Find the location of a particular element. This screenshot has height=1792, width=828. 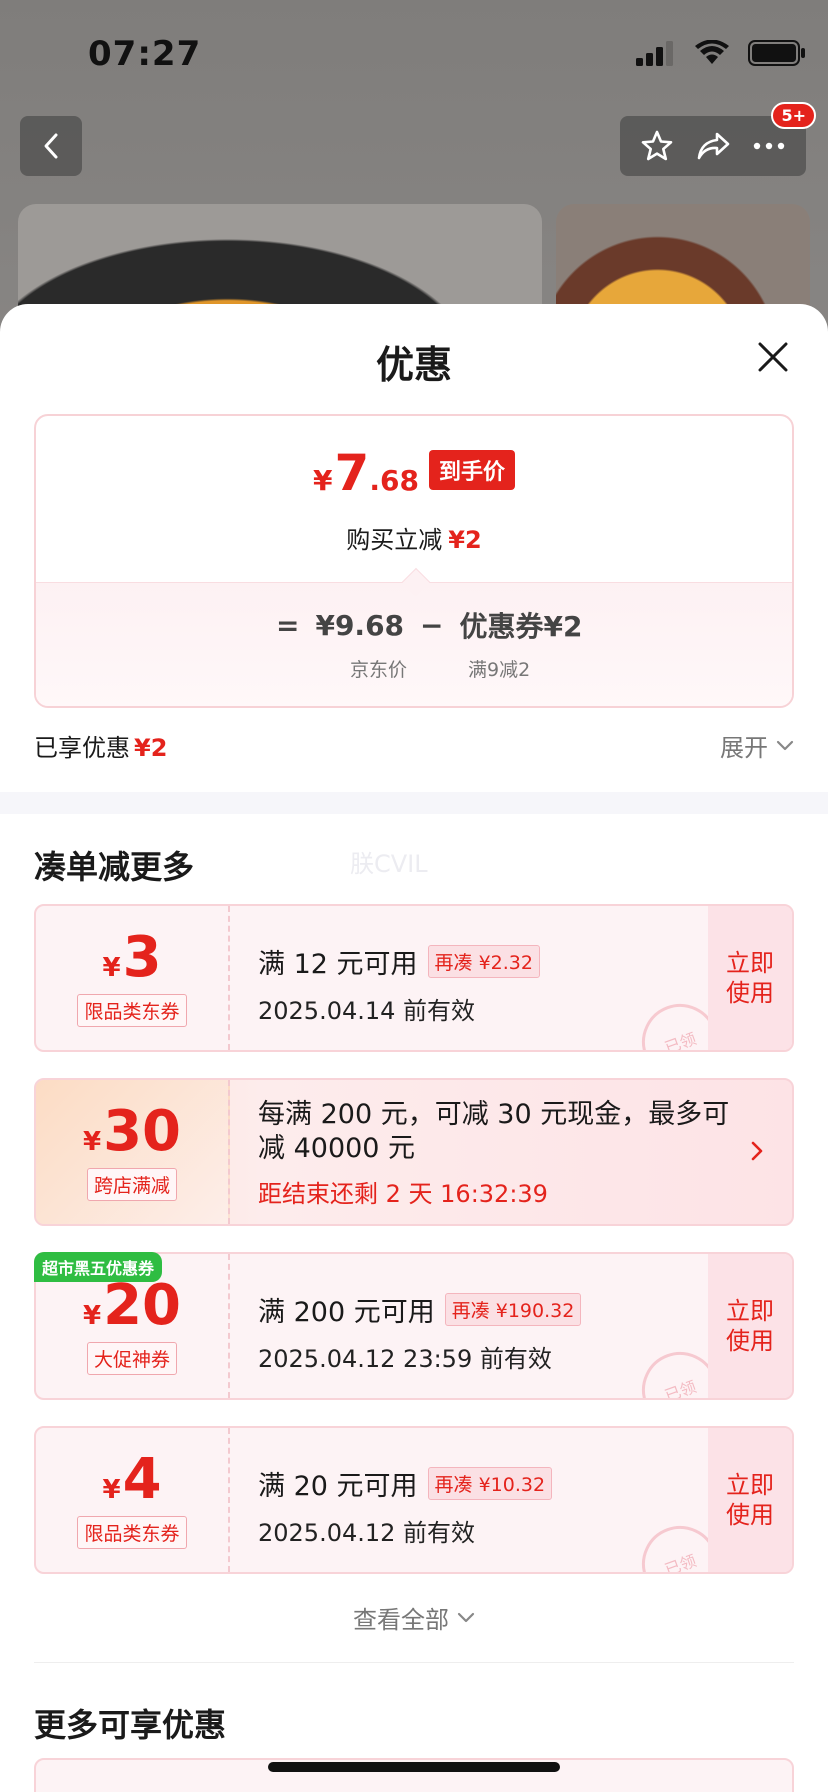

formula-labels: 京东价 满9减2 is located at coordinates (422, 668).